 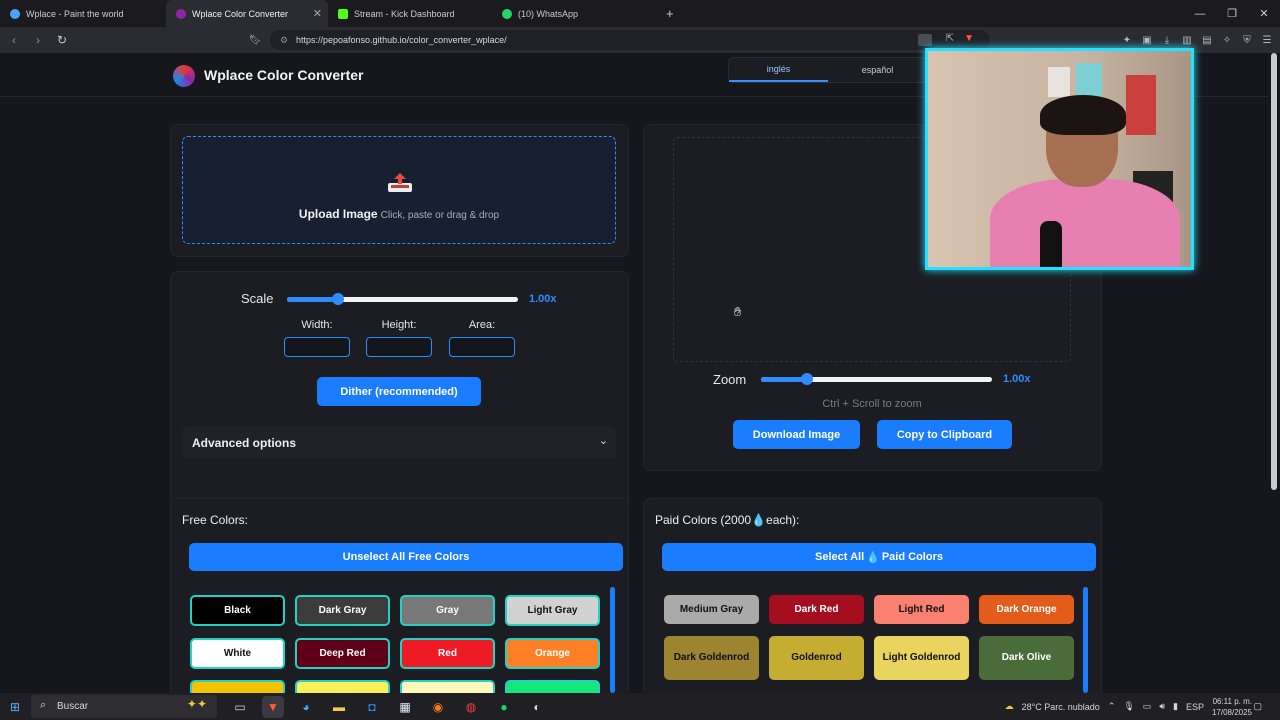 I want to click on tab-wplace: Wplace - Paint the world, so click(x=83, y=13).